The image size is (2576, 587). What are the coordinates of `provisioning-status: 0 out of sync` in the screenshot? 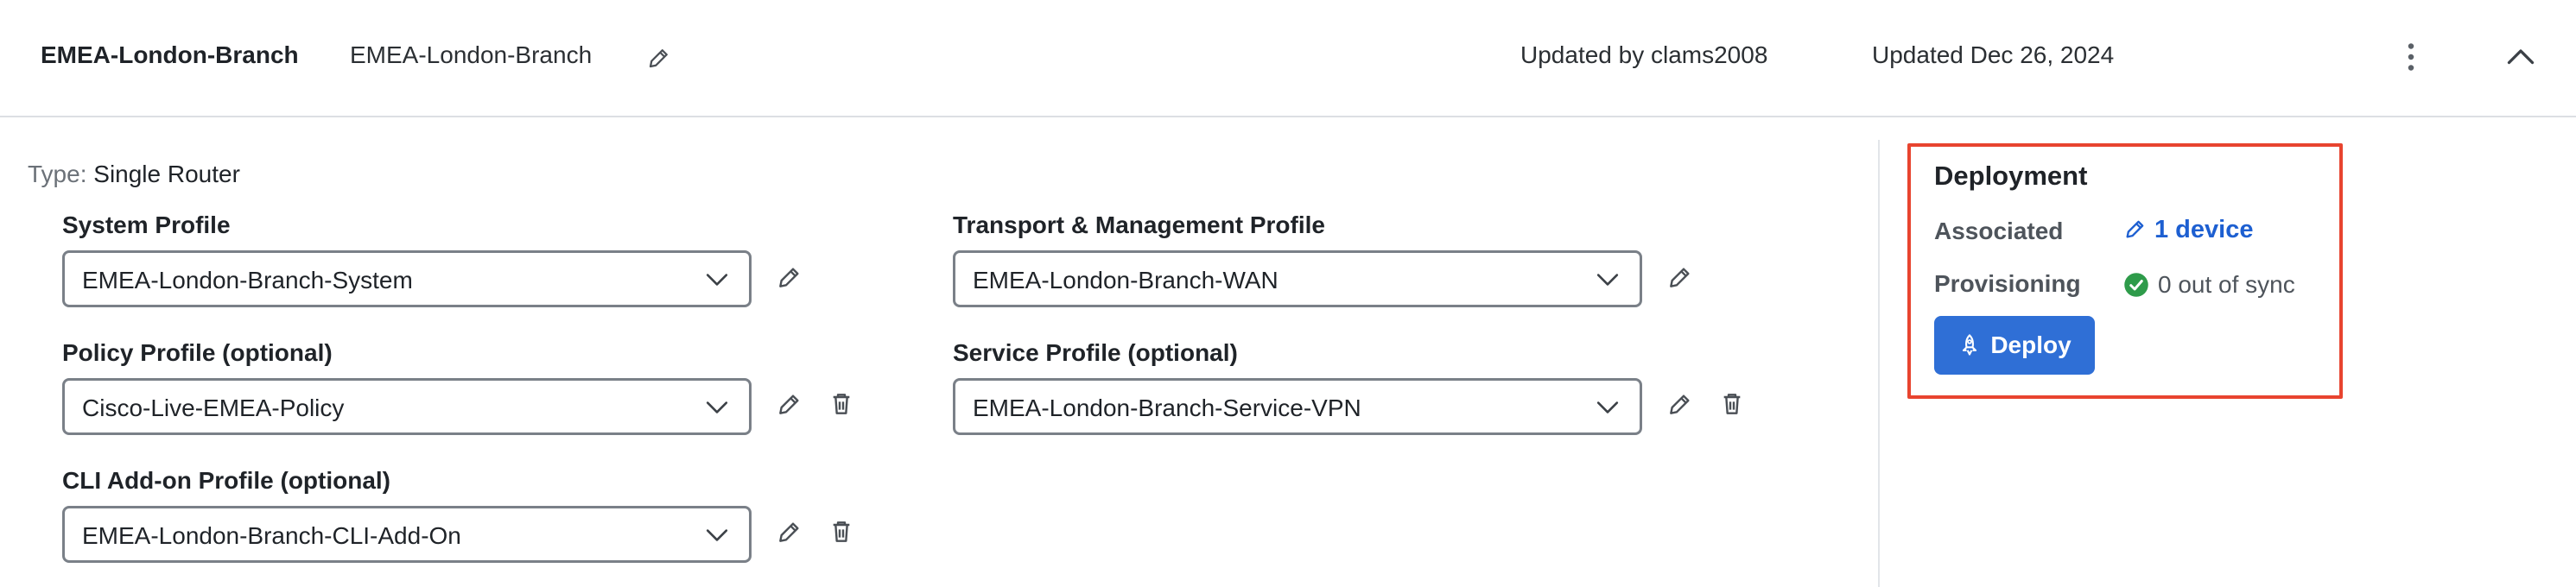 It's located at (2209, 285).